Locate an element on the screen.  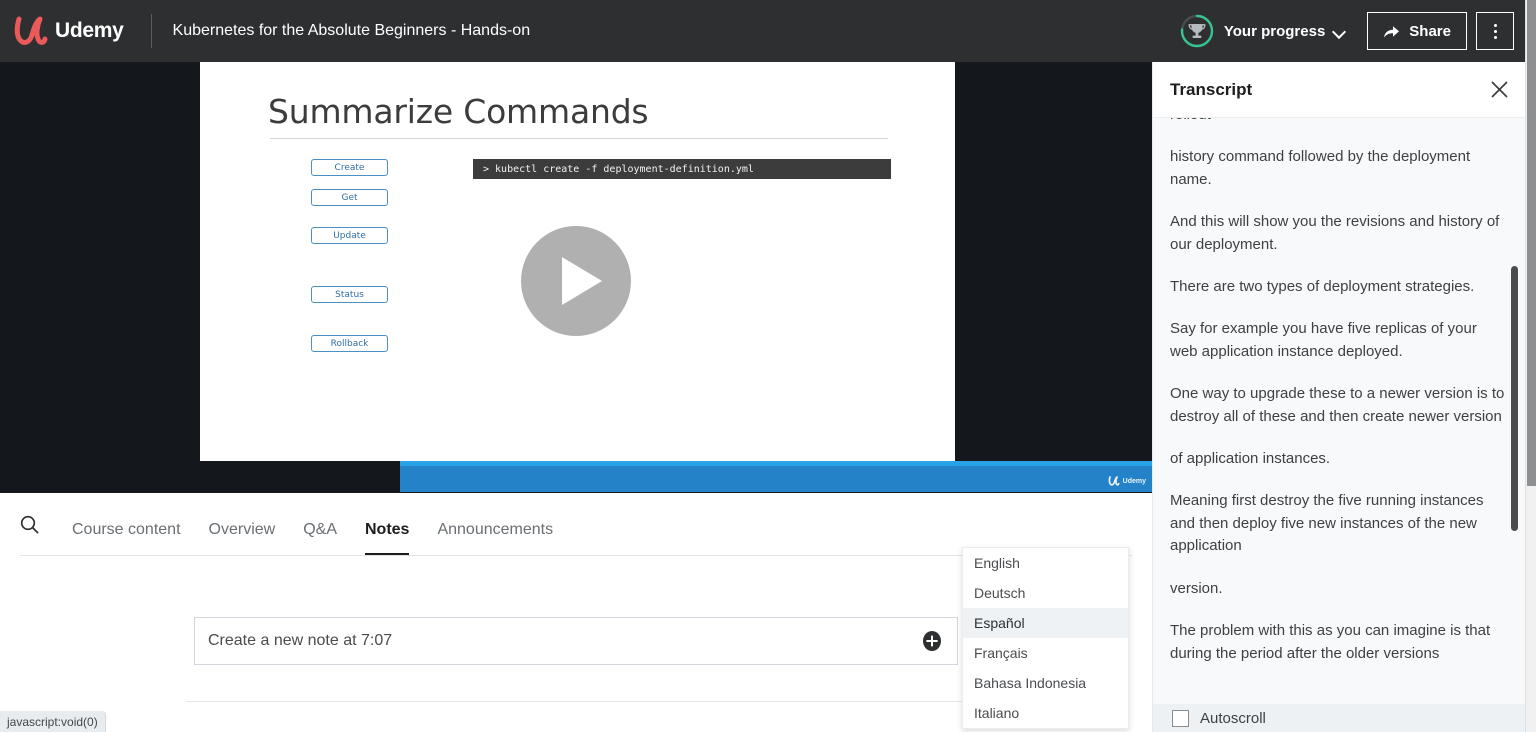
browser-status-bar: javascript:void(0) is located at coordinates (53, 721).